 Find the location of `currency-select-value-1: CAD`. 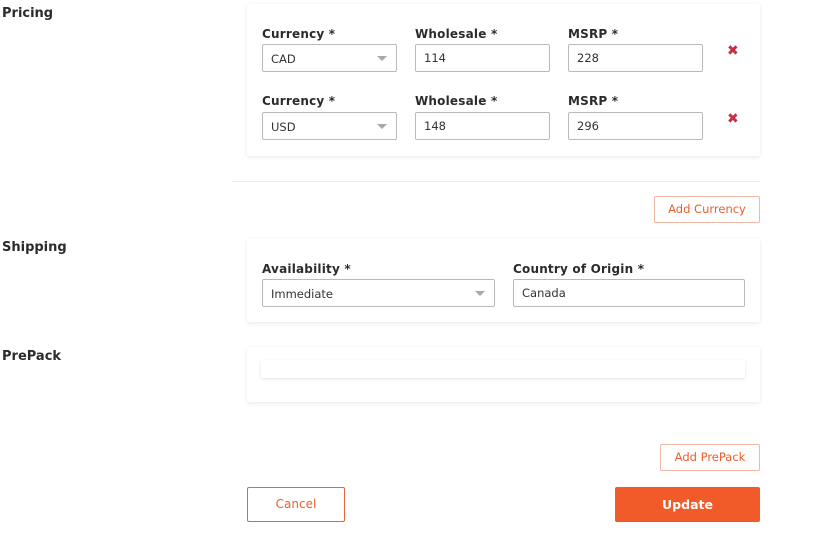

currency-select-value-1: CAD is located at coordinates (283, 59).